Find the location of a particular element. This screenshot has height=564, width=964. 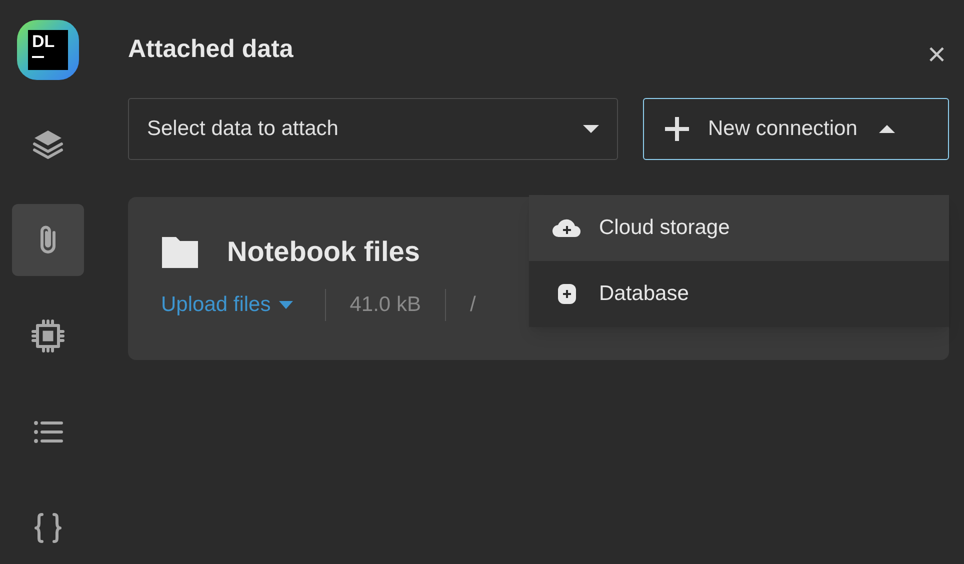

file-size: 41.0 kB is located at coordinates (386, 304).